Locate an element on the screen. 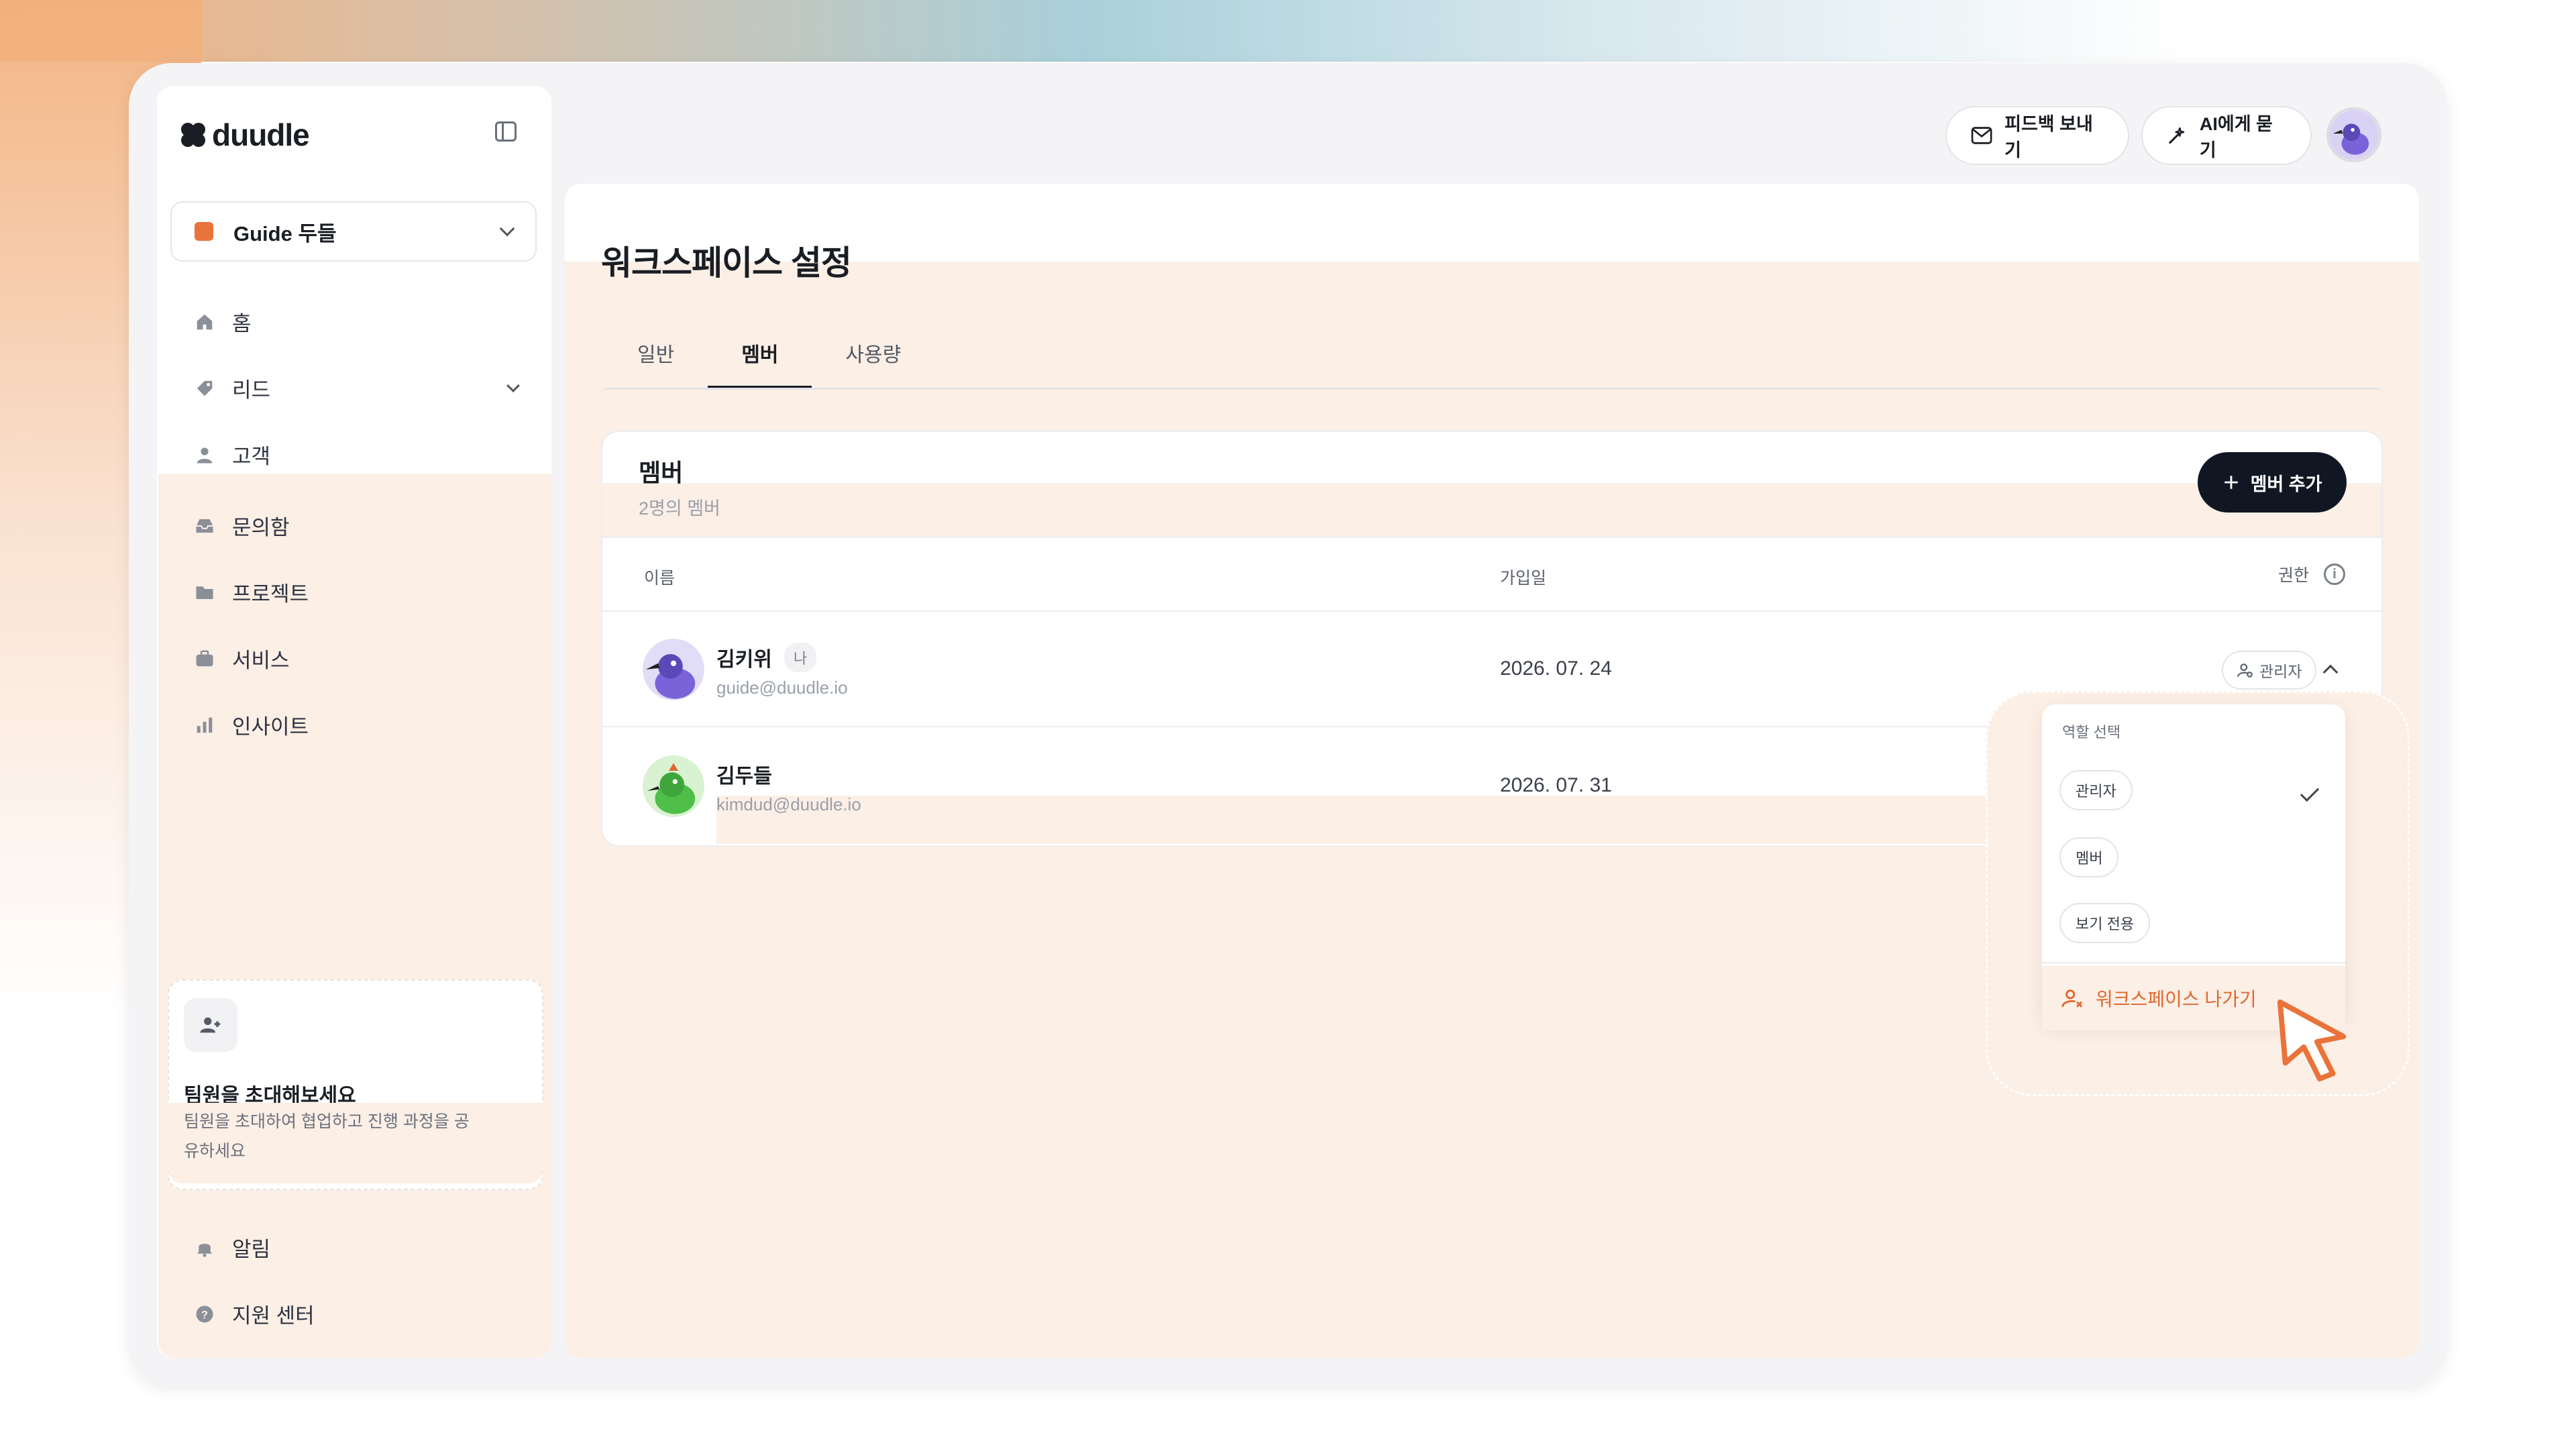 The width and height of the screenshot is (2576, 1449). user-avatar is located at coordinates (2353, 134).